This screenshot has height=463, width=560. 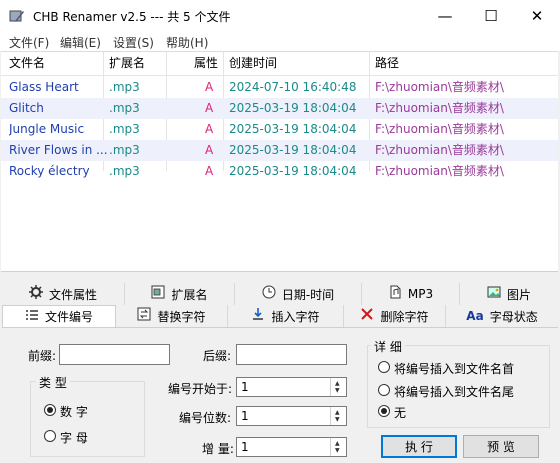 What do you see at coordinates (187, 42) in the screenshot?
I see `menu-help: 帮助(H)` at bounding box center [187, 42].